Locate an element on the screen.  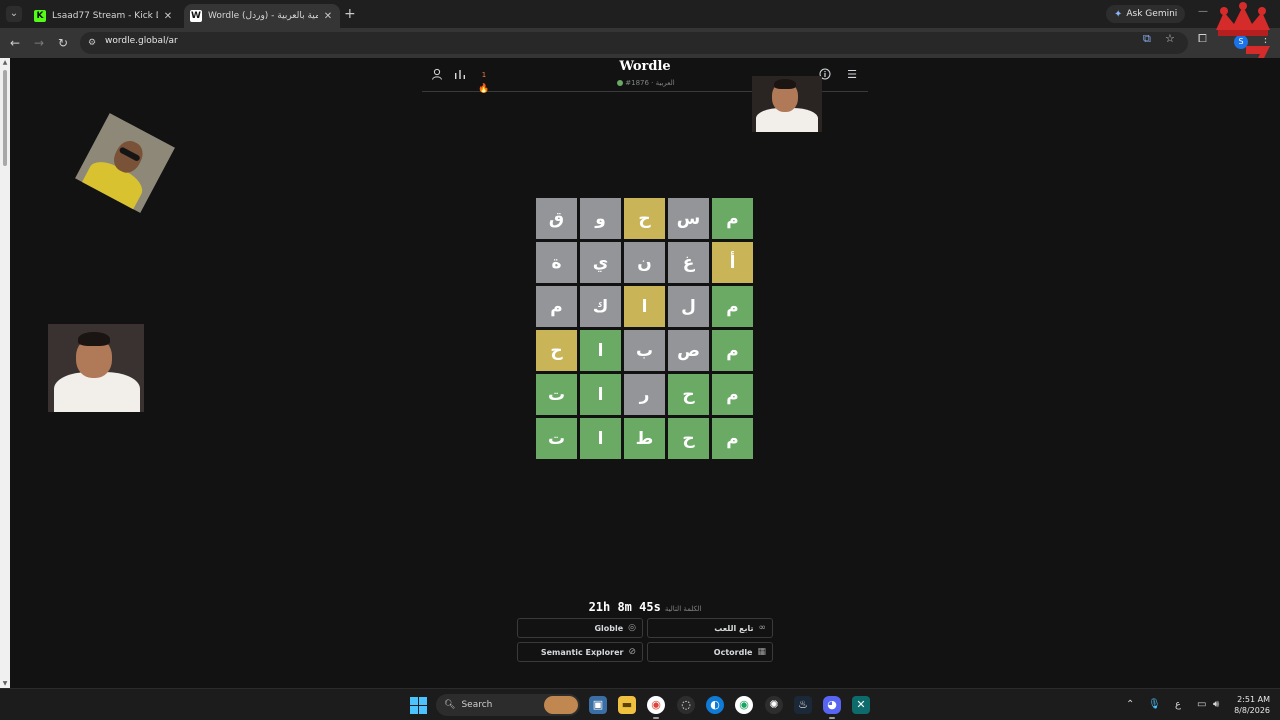
continue-playing-link: تابع اللعب ∞ is located at coordinates (710, 628).